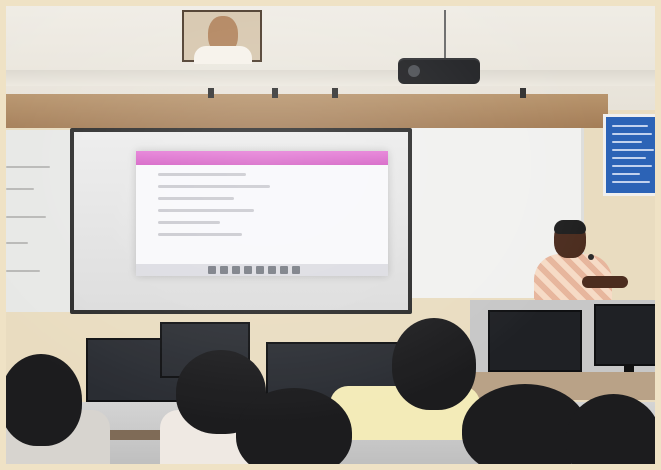 The image size is (661, 470). What do you see at coordinates (445, 37) in the screenshot?
I see `projector-cable` at bounding box center [445, 37].